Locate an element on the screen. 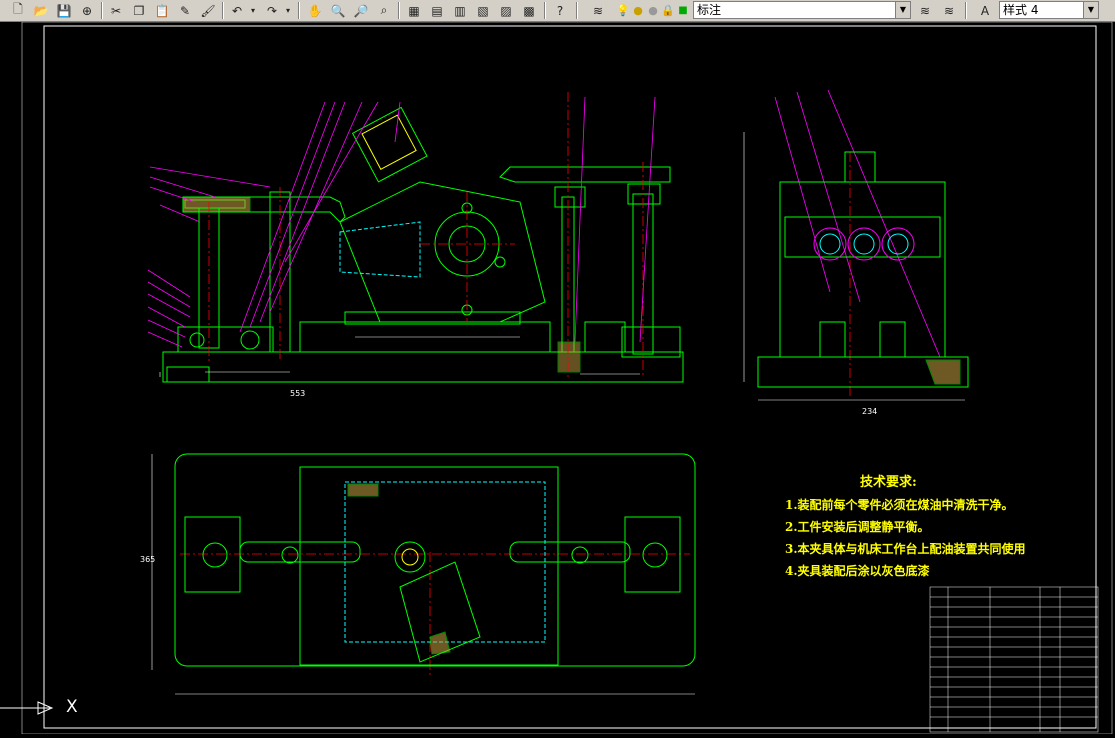 Image resolution: width=1115 pixels, height=738 pixels. pan-icon: ✋ is located at coordinates (315, 10).